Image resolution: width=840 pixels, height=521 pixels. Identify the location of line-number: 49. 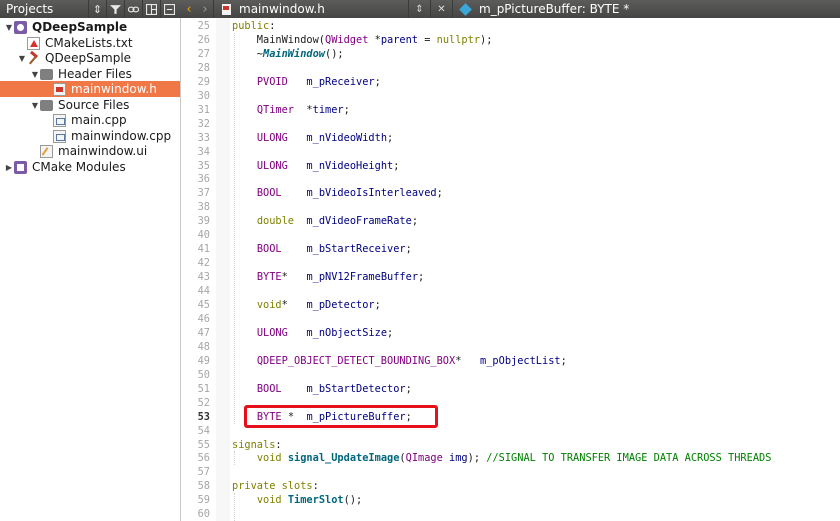
(203, 360).